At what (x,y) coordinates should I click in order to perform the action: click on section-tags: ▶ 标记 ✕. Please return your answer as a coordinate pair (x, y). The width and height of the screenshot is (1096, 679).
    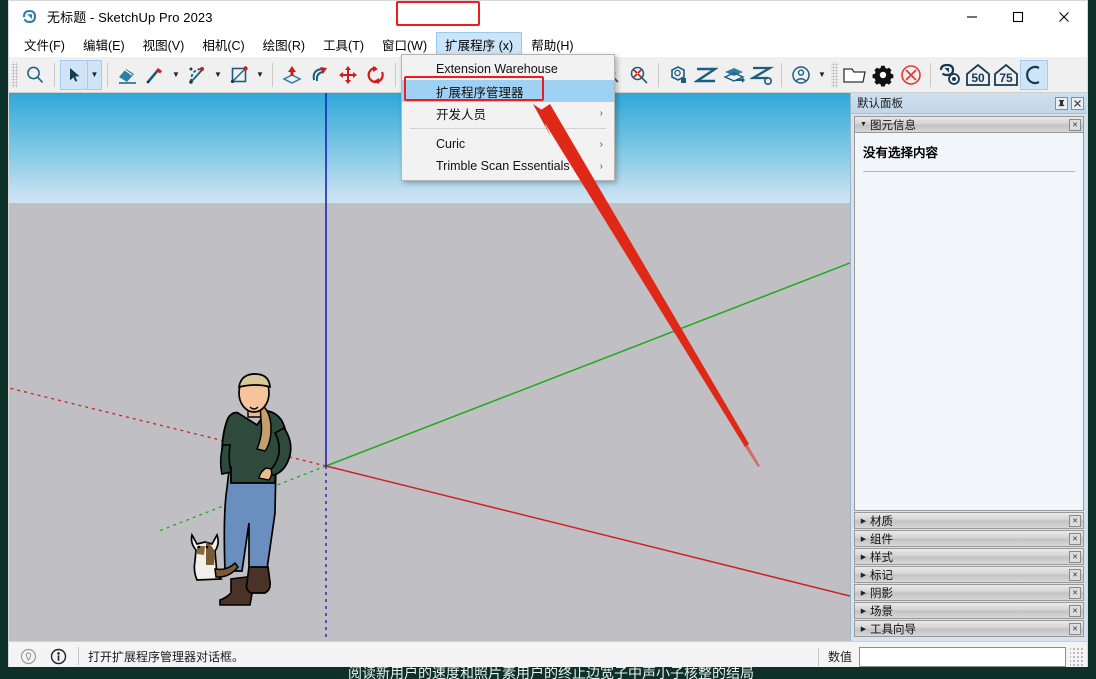
    Looking at the image, I should click on (969, 574).